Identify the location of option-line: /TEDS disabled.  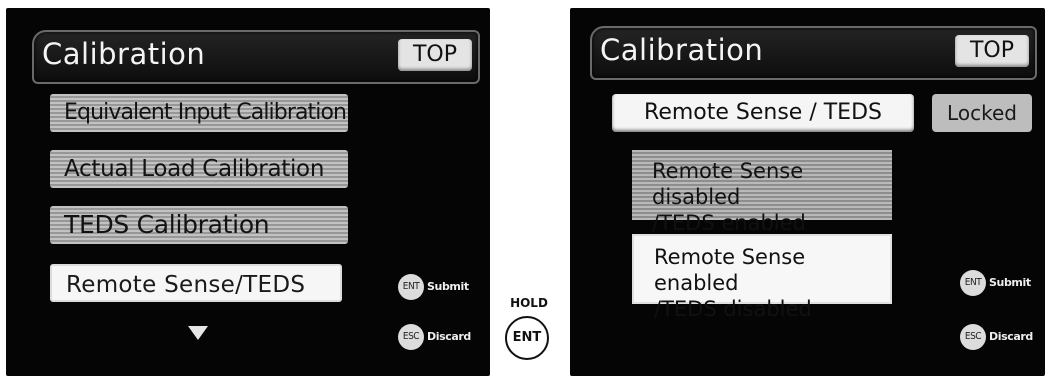
(733, 309).